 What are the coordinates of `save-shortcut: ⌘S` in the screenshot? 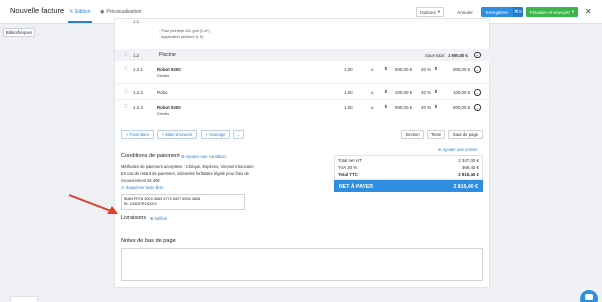 It's located at (518, 12).